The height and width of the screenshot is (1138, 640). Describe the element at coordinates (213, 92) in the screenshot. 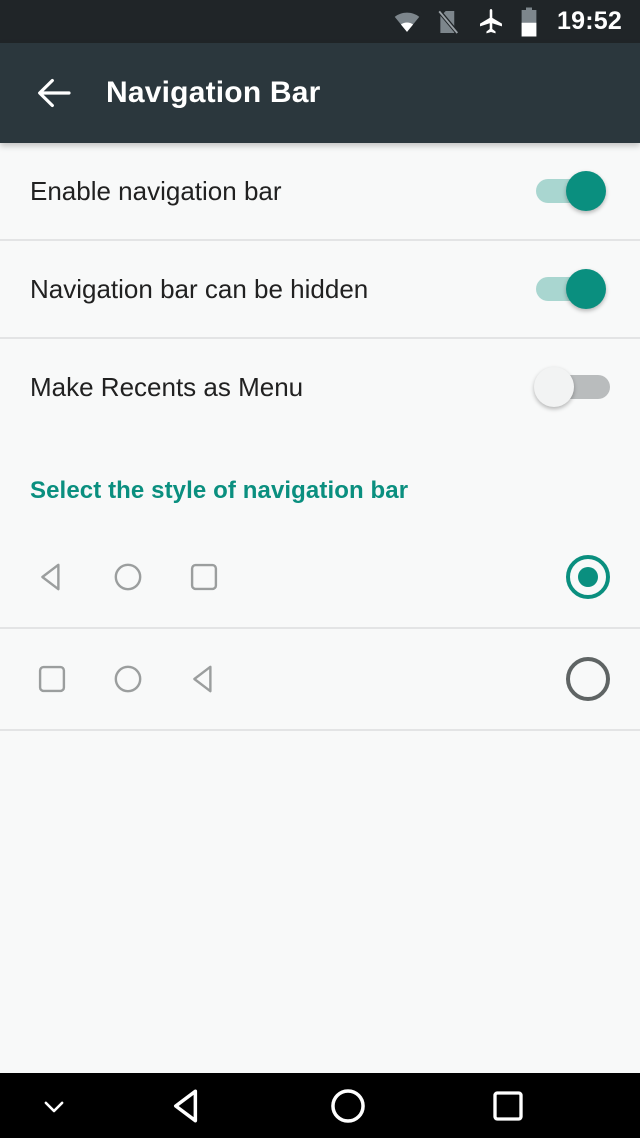

I see `page-title: Navigation Bar` at that location.